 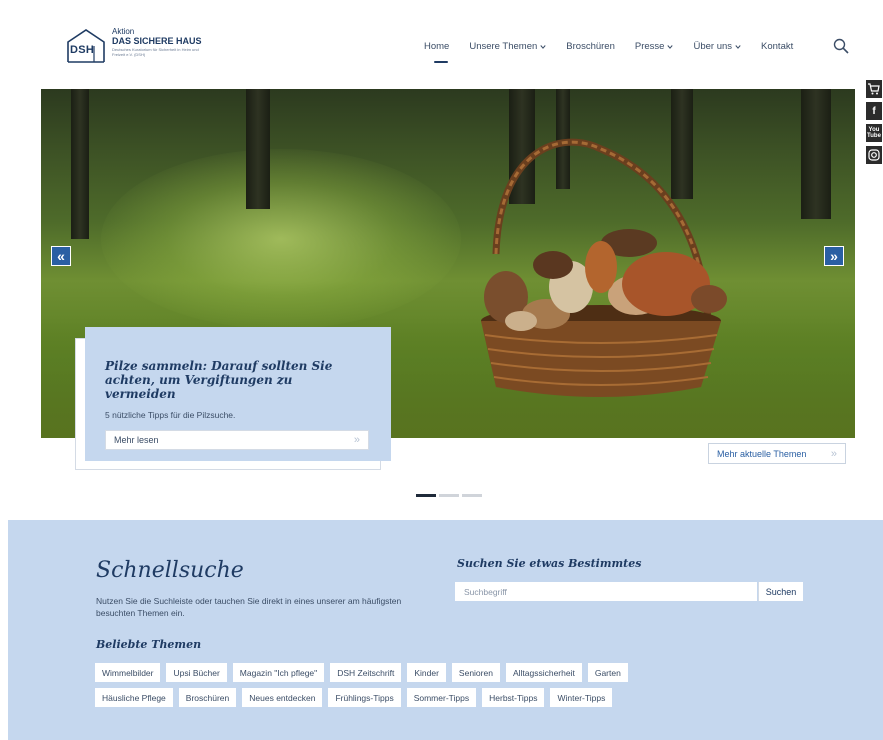 I want to click on nav-item-home: Home, so click(x=437, y=52).